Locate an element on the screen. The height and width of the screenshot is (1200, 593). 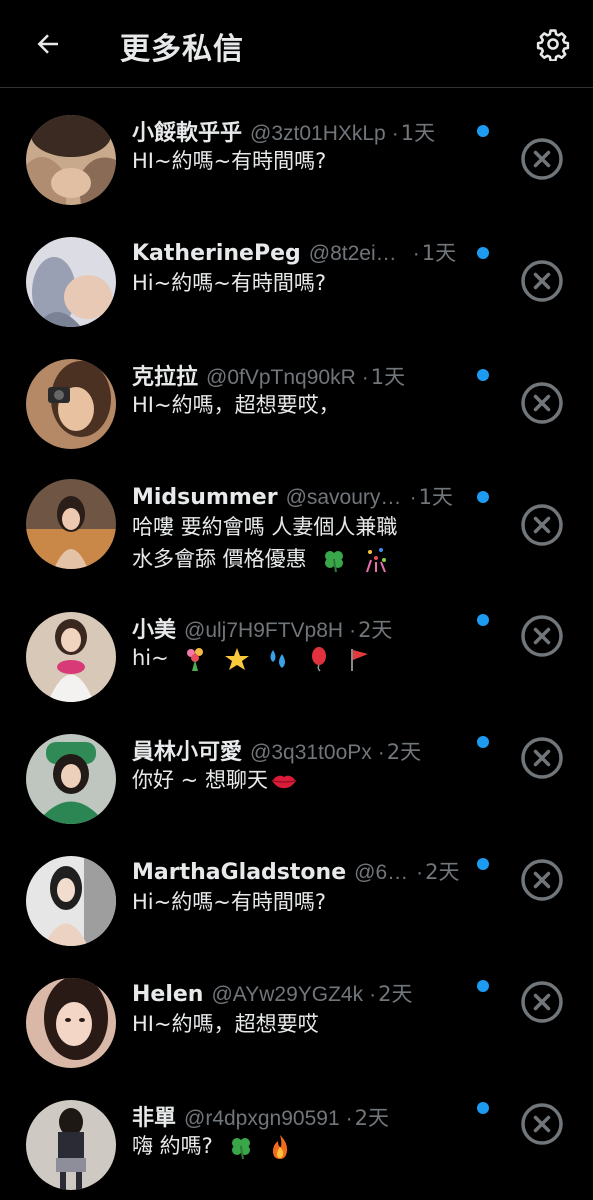
display-name: Helen is located at coordinates (168, 994).